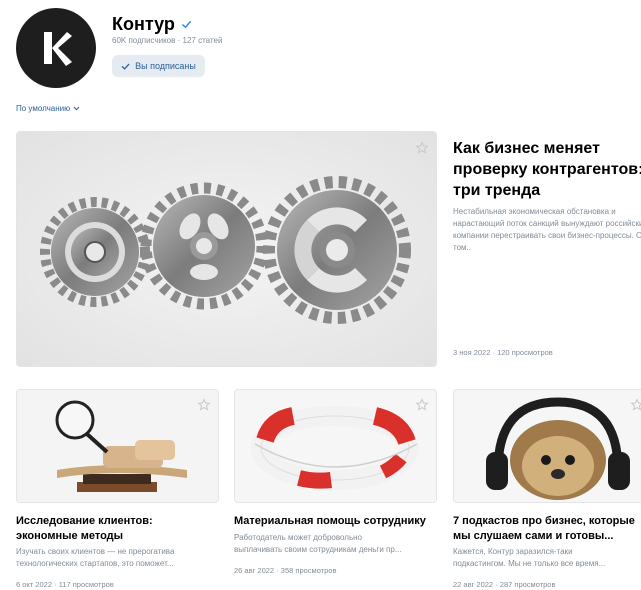 Image resolution: width=641 pixels, height=590 pixels. Describe the element at coordinates (70, 536) in the screenshot. I see `article-title-line: экономные методы` at that location.